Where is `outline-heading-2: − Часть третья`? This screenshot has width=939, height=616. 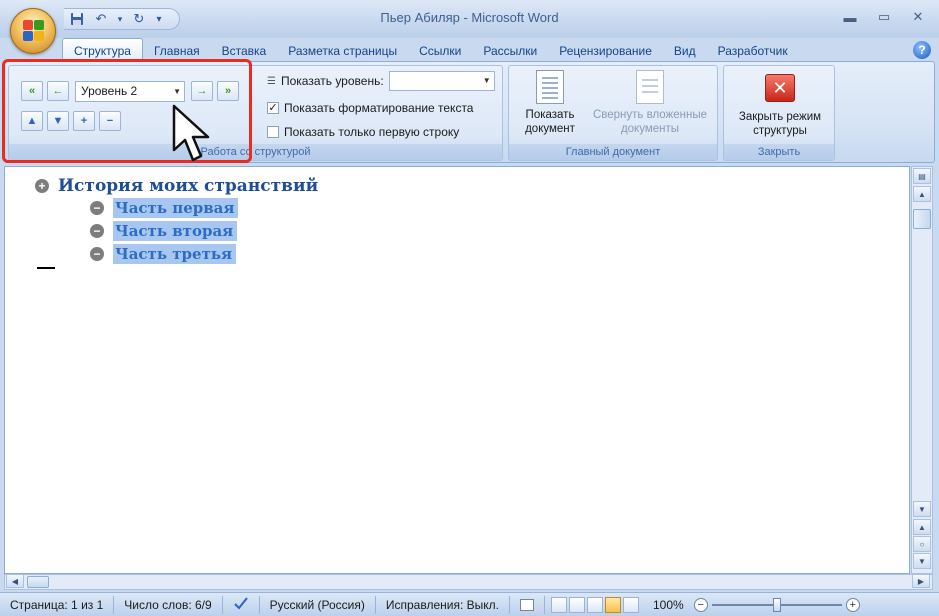 outline-heading-2: − Часть третья is located at coordinates (163, 254).